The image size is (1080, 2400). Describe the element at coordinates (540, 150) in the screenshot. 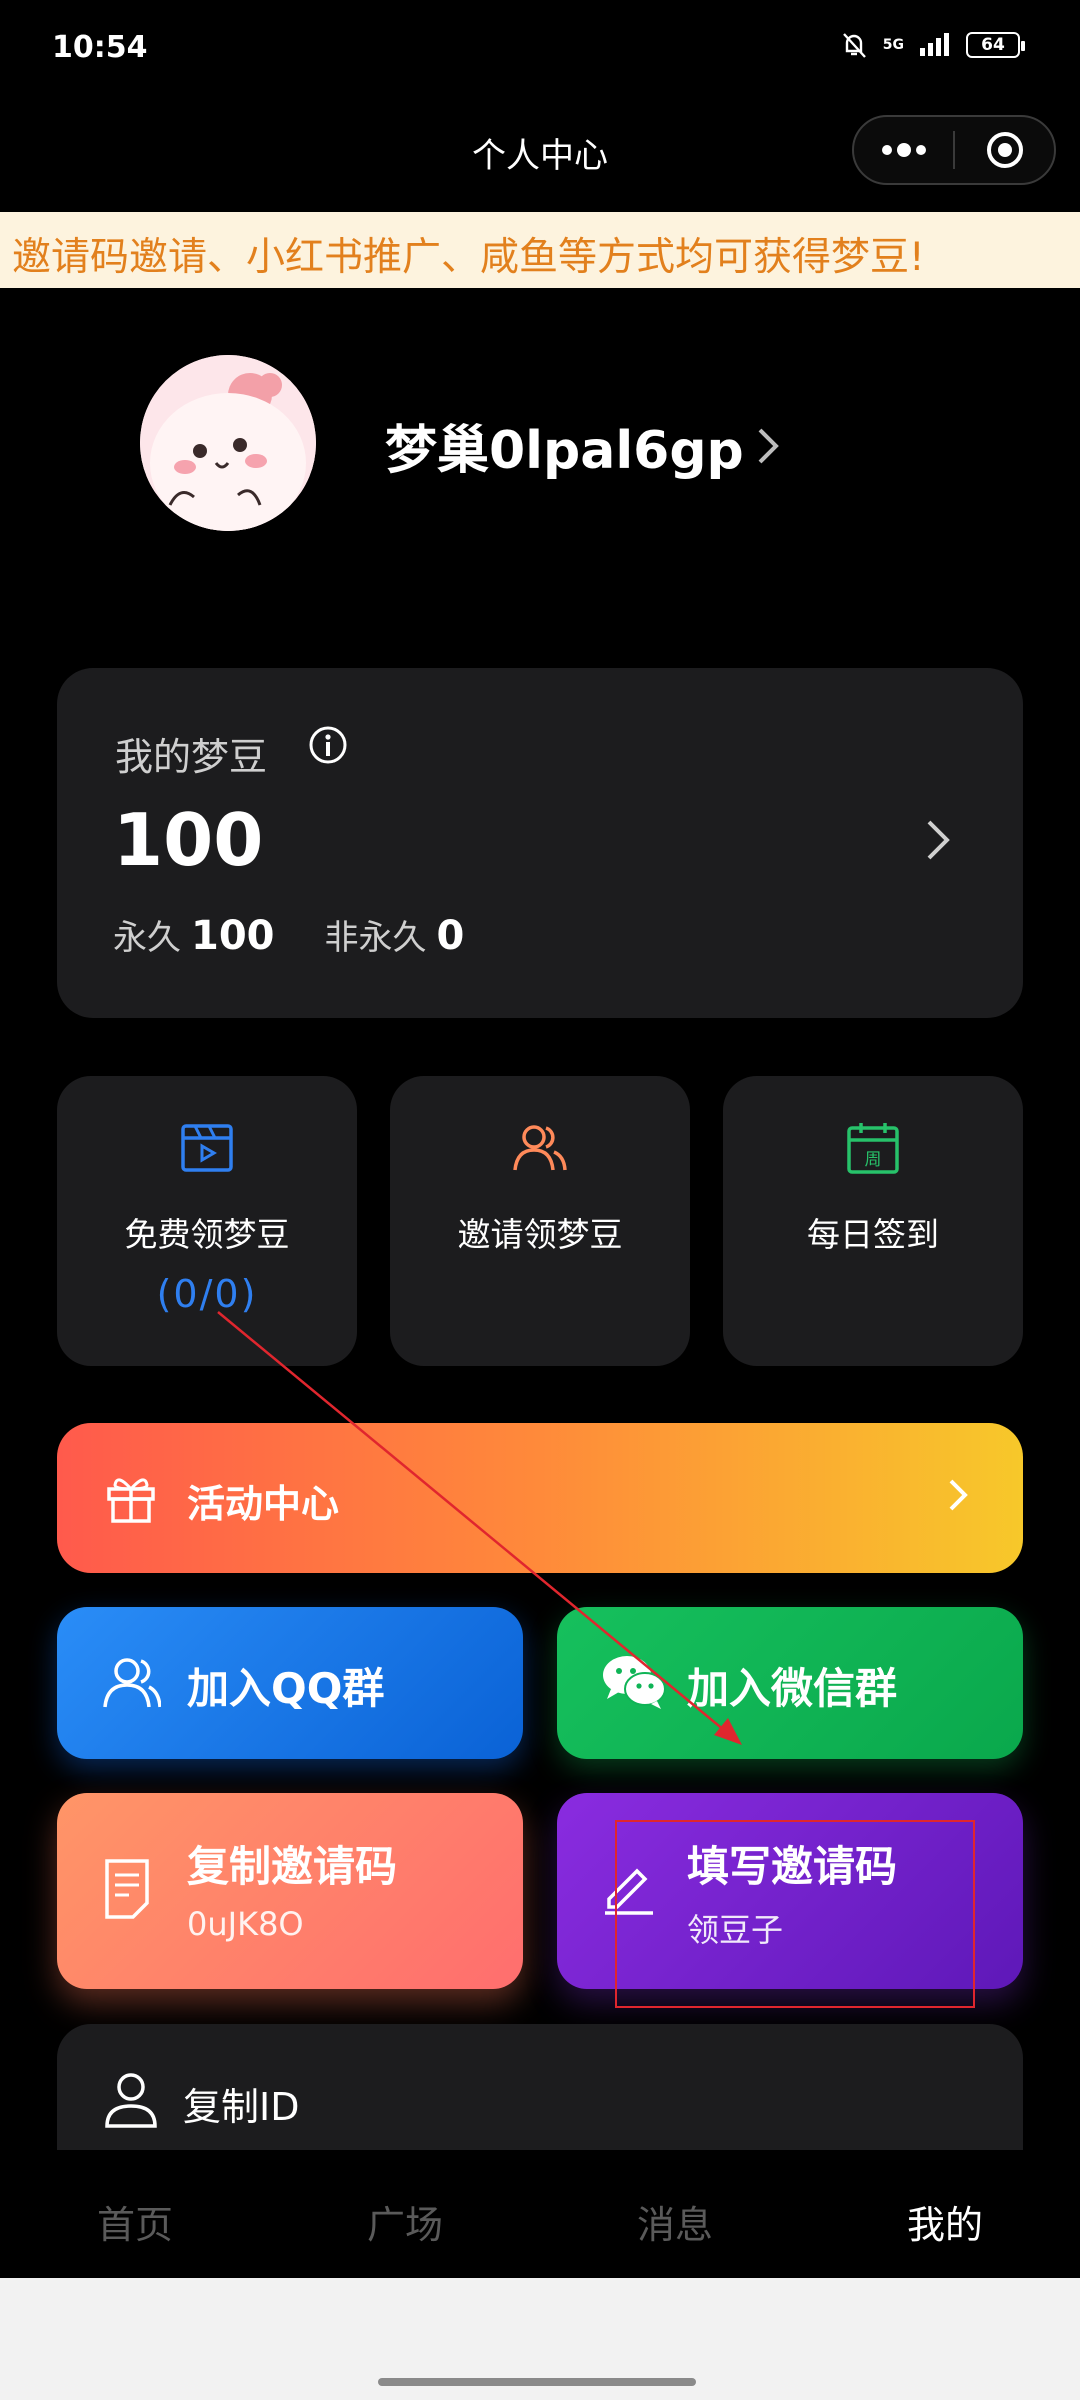

I see `page-header: 个人中心` at that location.